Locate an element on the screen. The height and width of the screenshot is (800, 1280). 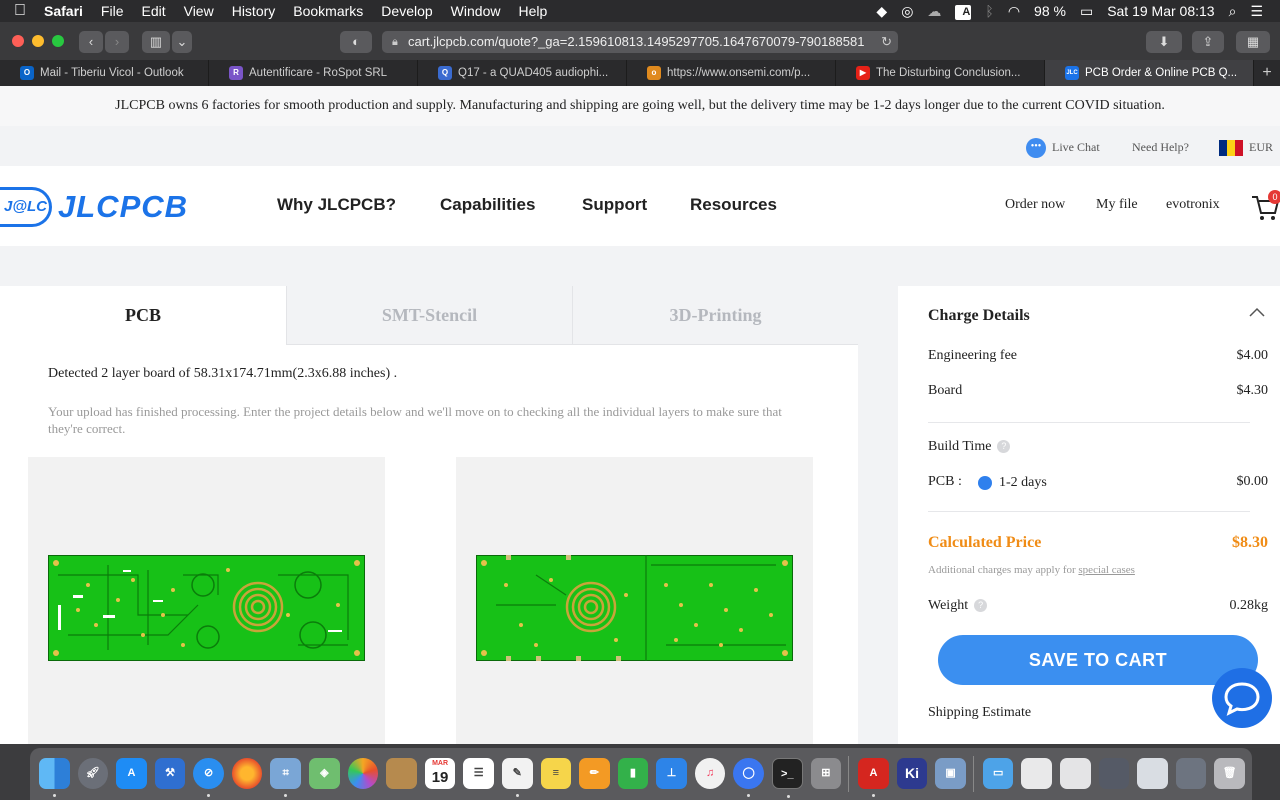
cloud-icon: ☁ is located at coordinates (934, 11).